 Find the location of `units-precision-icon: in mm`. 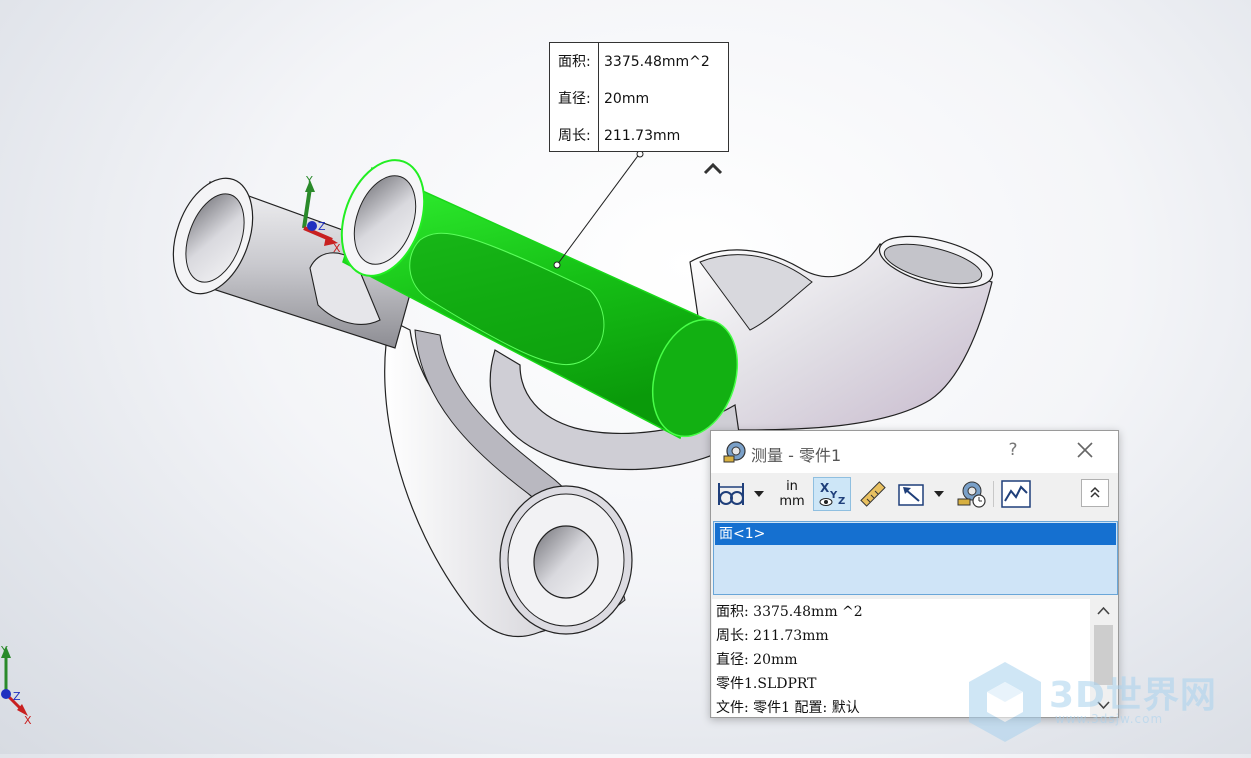

units-precision-icon: in mm is located at coordinates (792, 493).